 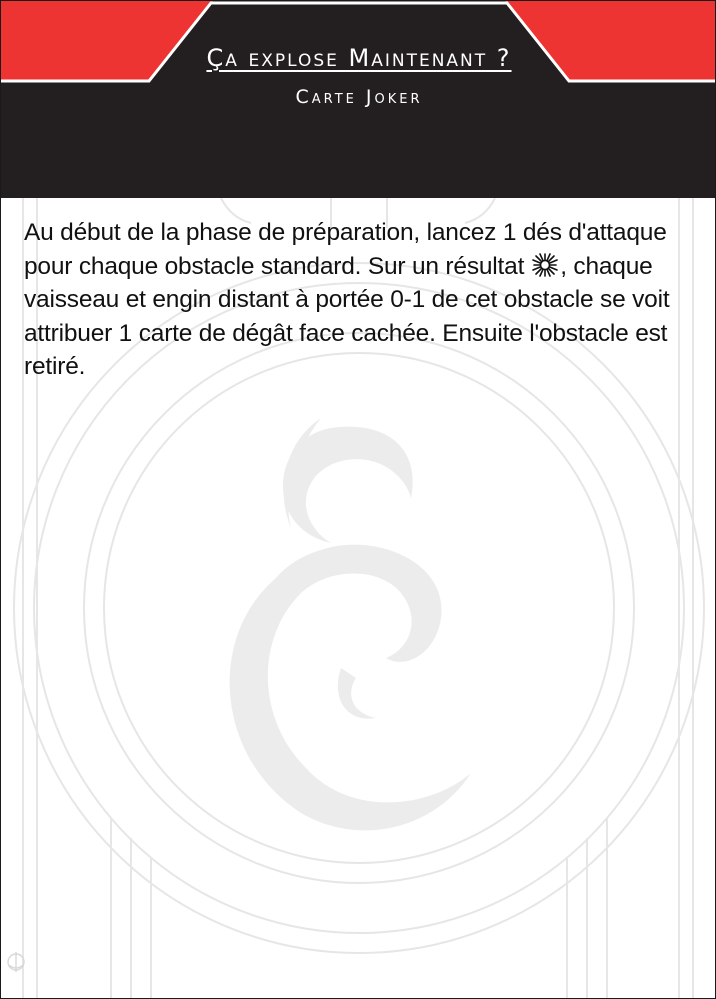 What do you see at coordinates (16, 962) in the screenshot?
I see `rebel-alliance-icon` at bounding box center [16, 962].